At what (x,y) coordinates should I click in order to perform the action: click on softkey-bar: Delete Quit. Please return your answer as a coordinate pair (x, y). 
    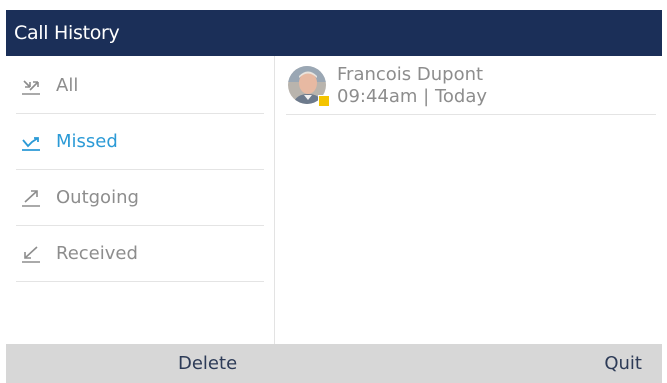
    Looking at the image, I should click on (334, 363).